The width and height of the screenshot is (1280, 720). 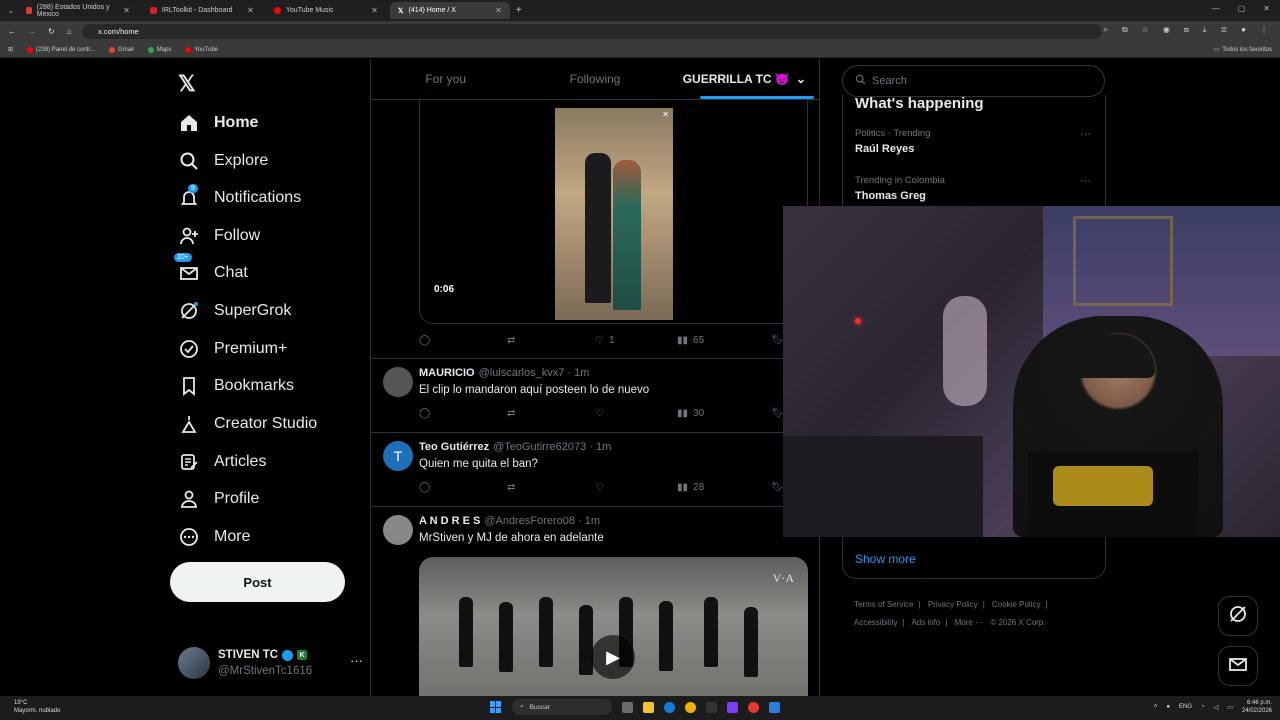 What do you see at coordinates (613, 626) in the screenshot?
I see `tweet-video: V·A ▶` at bounding box center [613, 626].